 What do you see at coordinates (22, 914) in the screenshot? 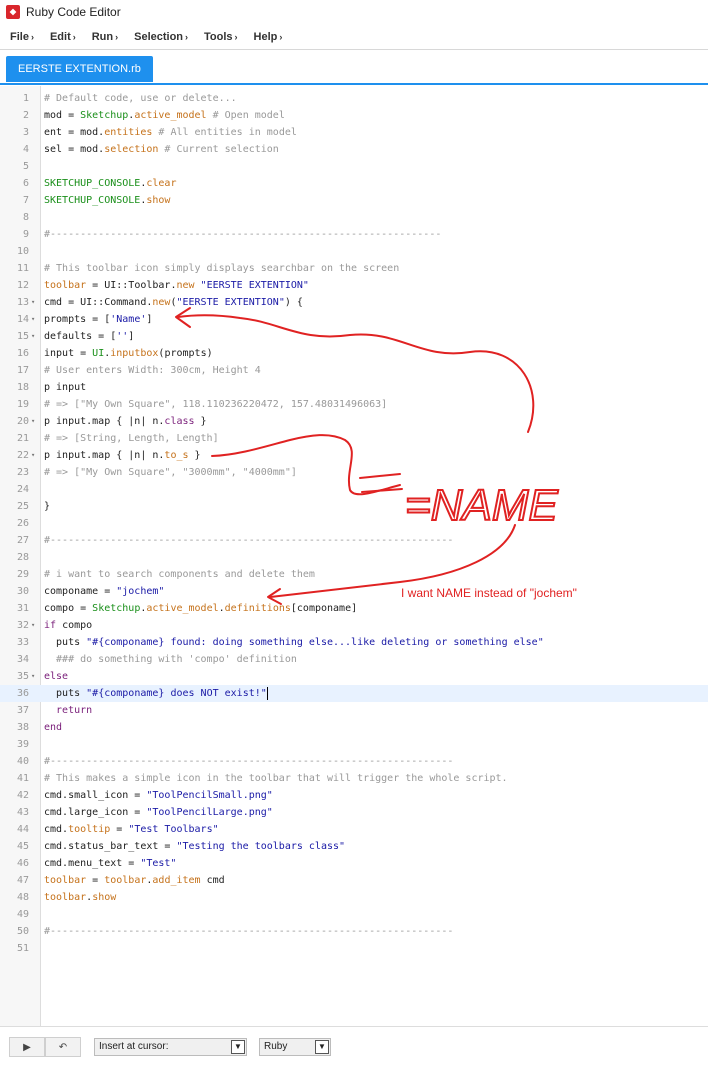
I see `line-number: 49` at bounding box center [22, 914].